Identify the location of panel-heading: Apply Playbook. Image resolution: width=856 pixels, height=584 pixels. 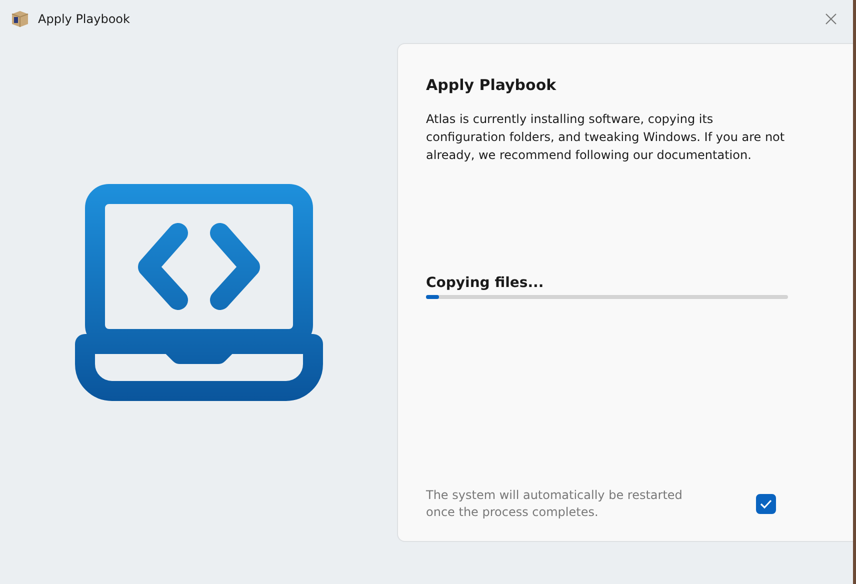
(492, 85).